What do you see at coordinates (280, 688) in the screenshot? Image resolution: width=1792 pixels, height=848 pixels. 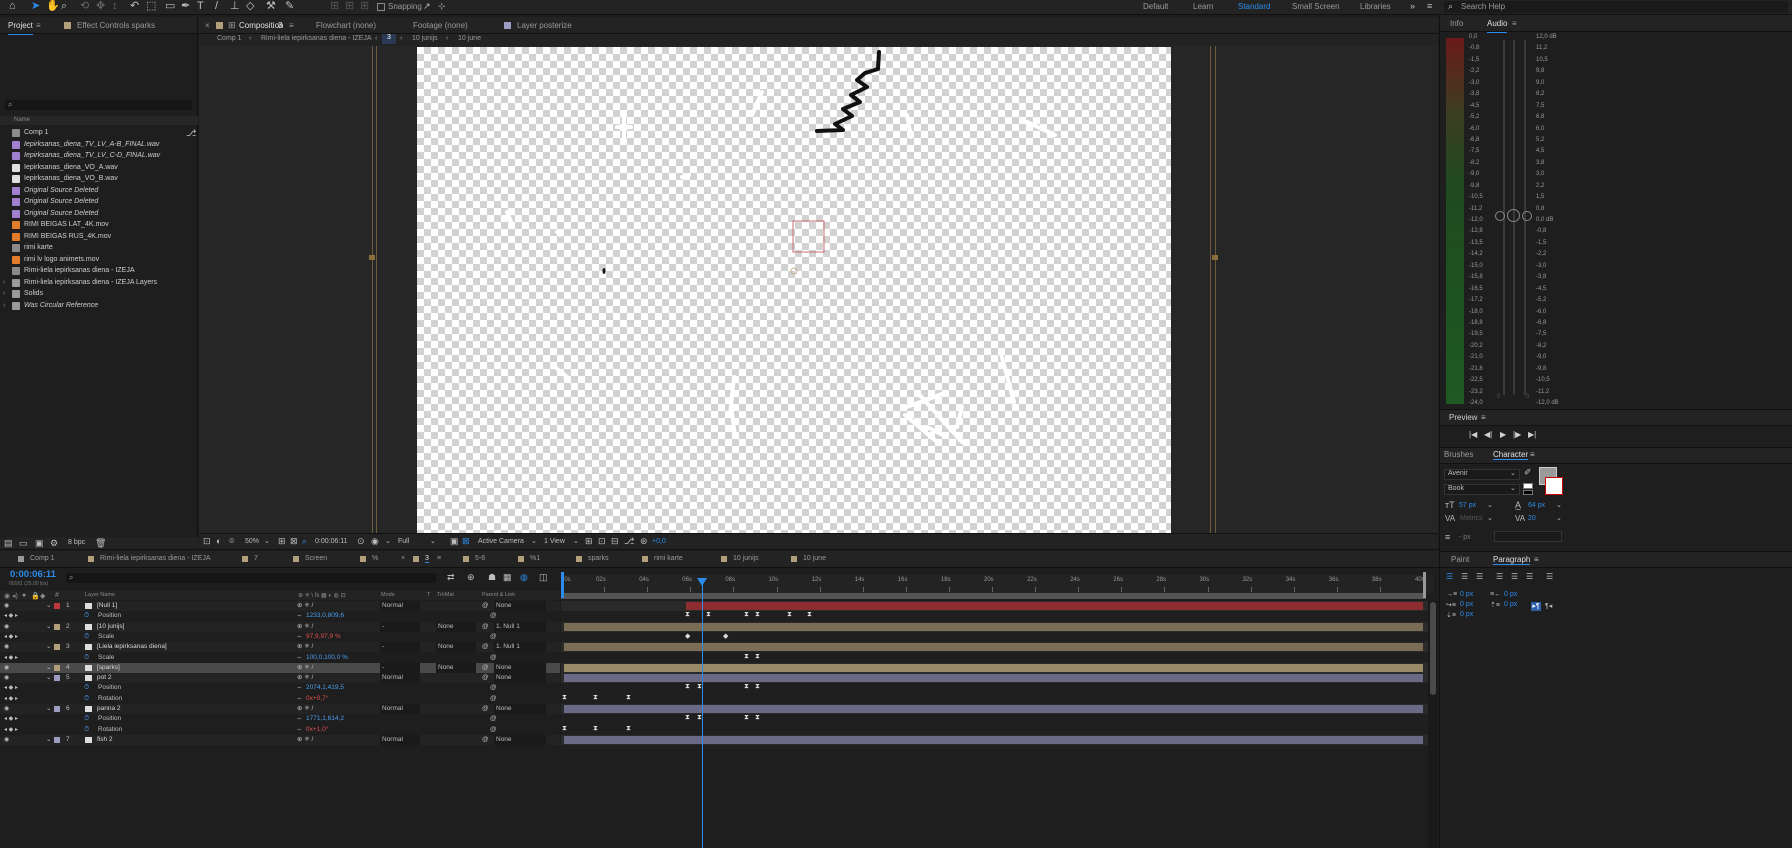 I see `property-row: ◂ ◆ ▸ ⏱ Position ⇔ 2074,1,419,5 @` at bounding box center [280, 688].